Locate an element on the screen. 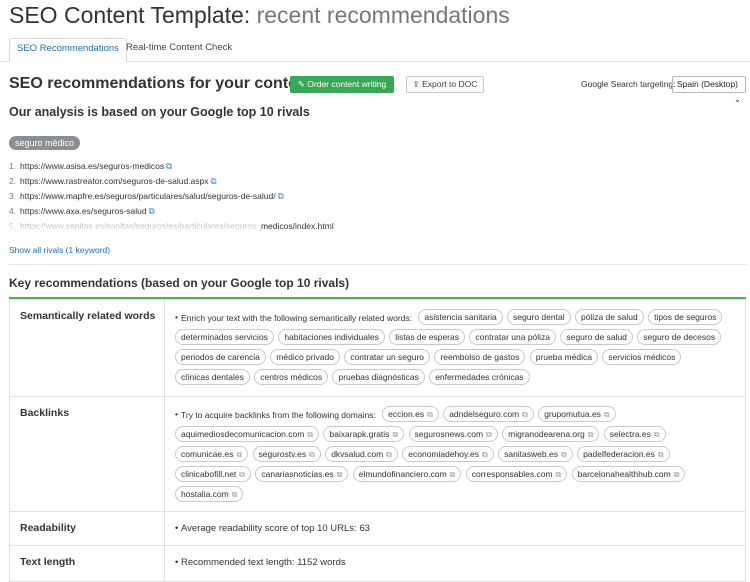 The height and width of the screenshot is (582, 750). backlink-domain-chip: segurostv.es ⧉ is located at coordinates (286, 454).